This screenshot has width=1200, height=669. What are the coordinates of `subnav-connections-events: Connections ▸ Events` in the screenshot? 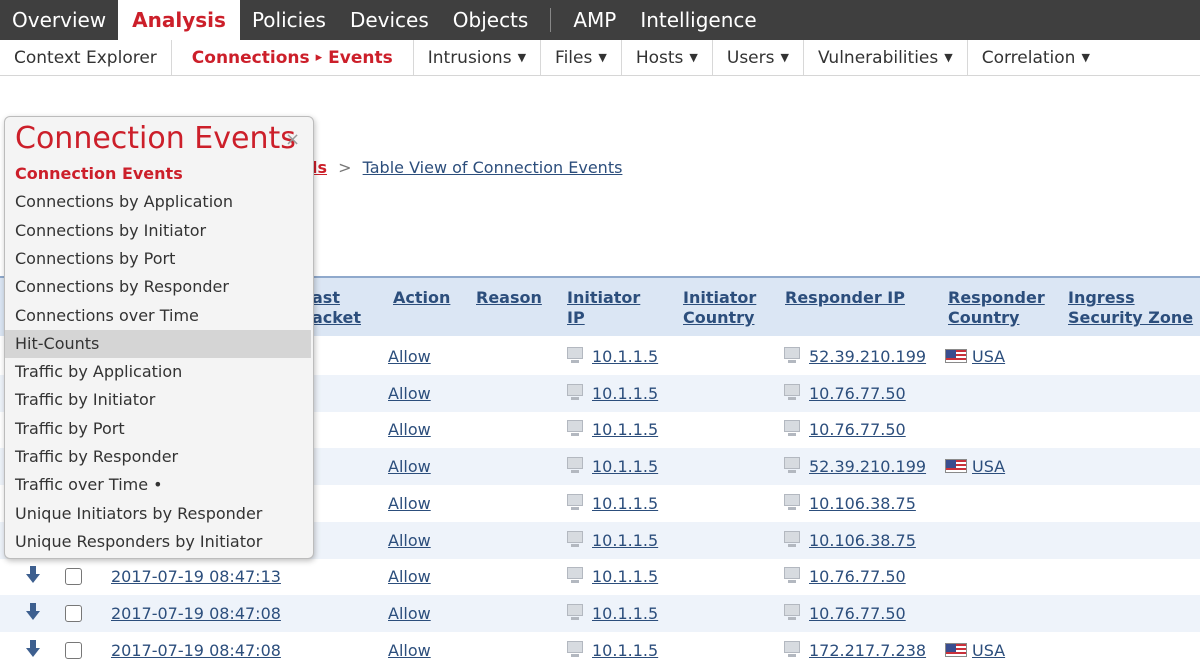 It's located at (293, 57).